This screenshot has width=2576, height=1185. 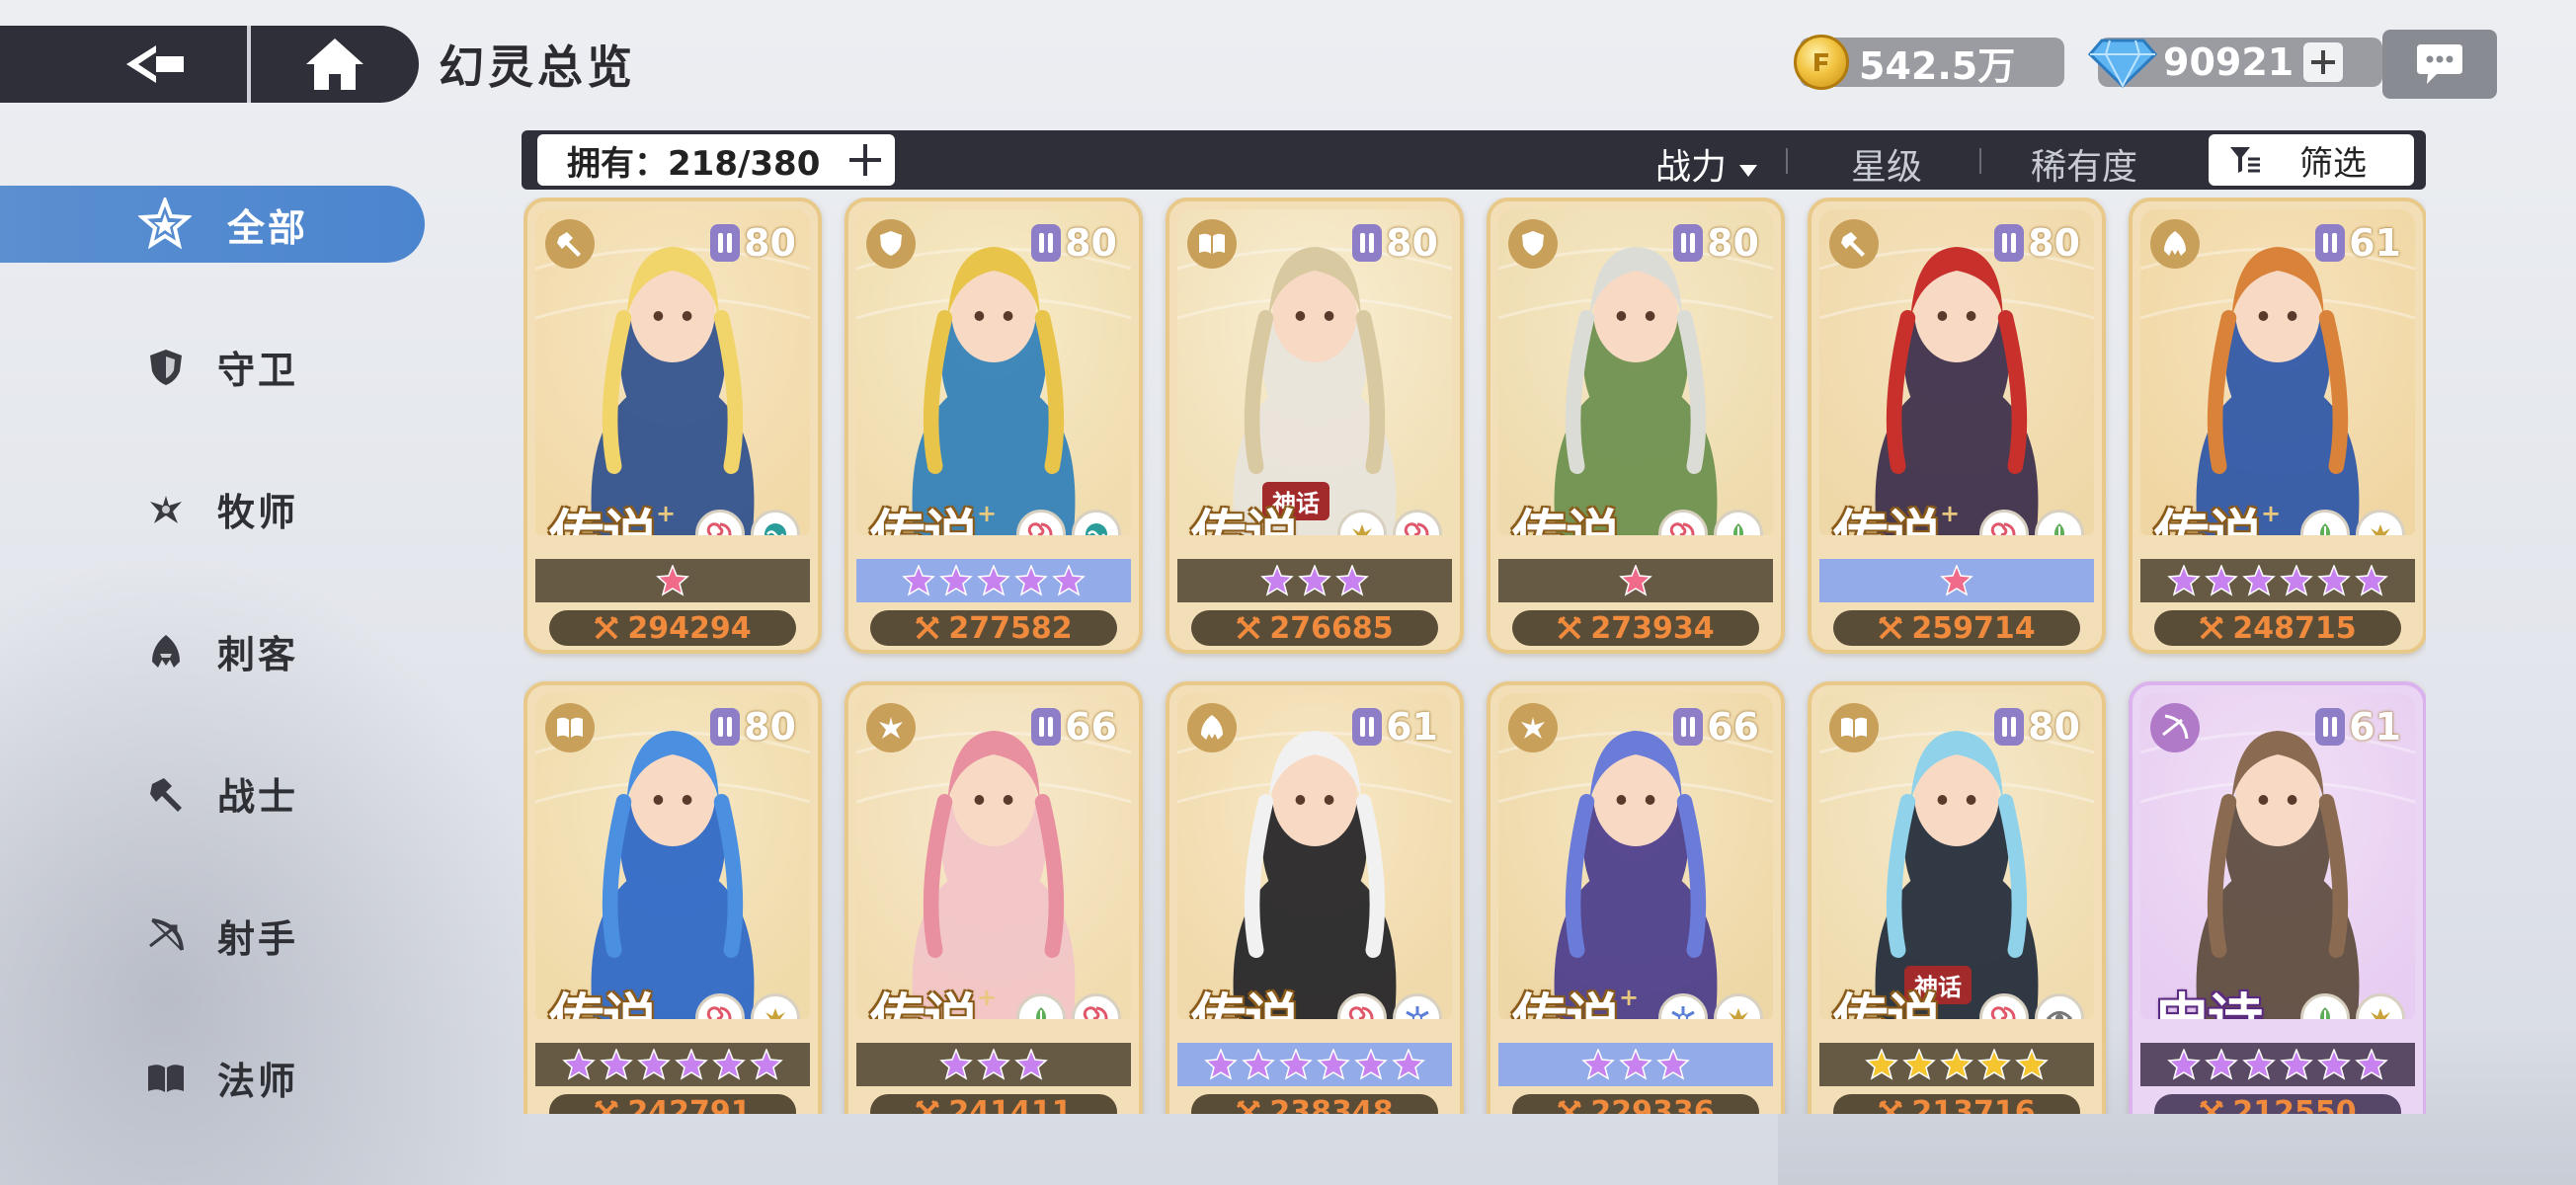 I want to click on hero-card: 80 传说 242791, so click(x=672, y=898).